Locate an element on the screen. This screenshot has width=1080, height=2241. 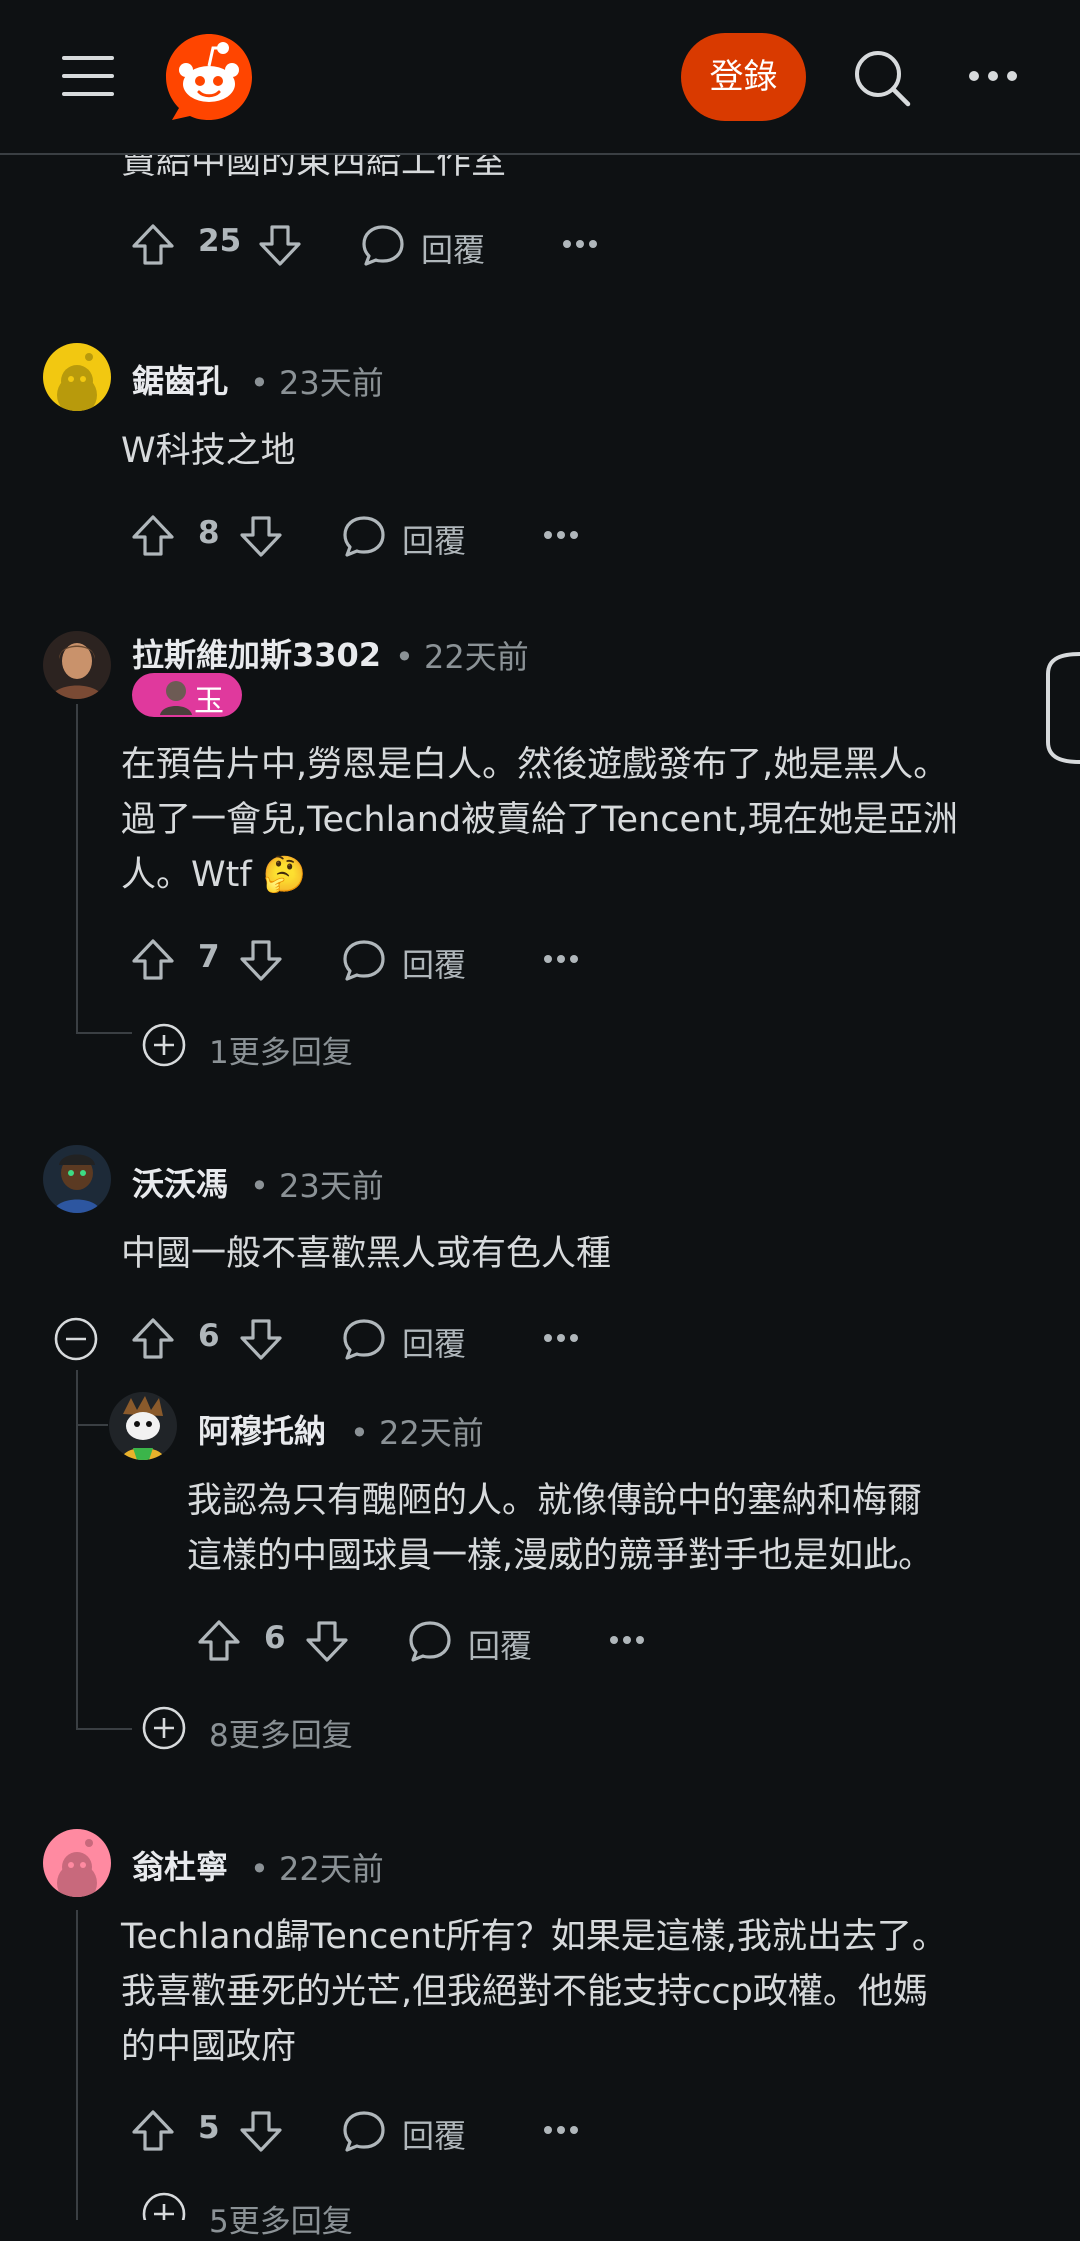
search-icon is located at coordinates (882, 78).